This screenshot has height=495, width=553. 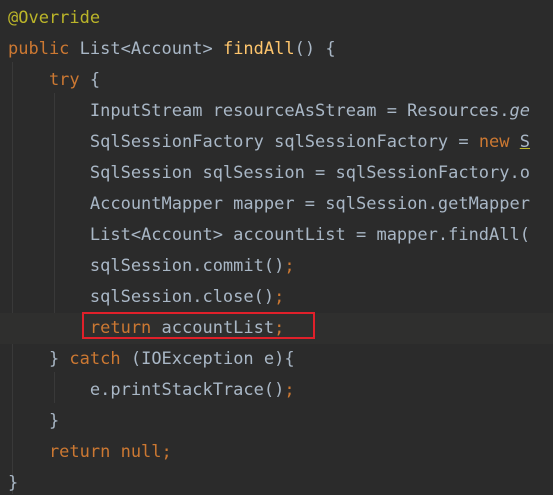 I want to click on code-line: sqlSession.close();, so click(x=142, y=297).